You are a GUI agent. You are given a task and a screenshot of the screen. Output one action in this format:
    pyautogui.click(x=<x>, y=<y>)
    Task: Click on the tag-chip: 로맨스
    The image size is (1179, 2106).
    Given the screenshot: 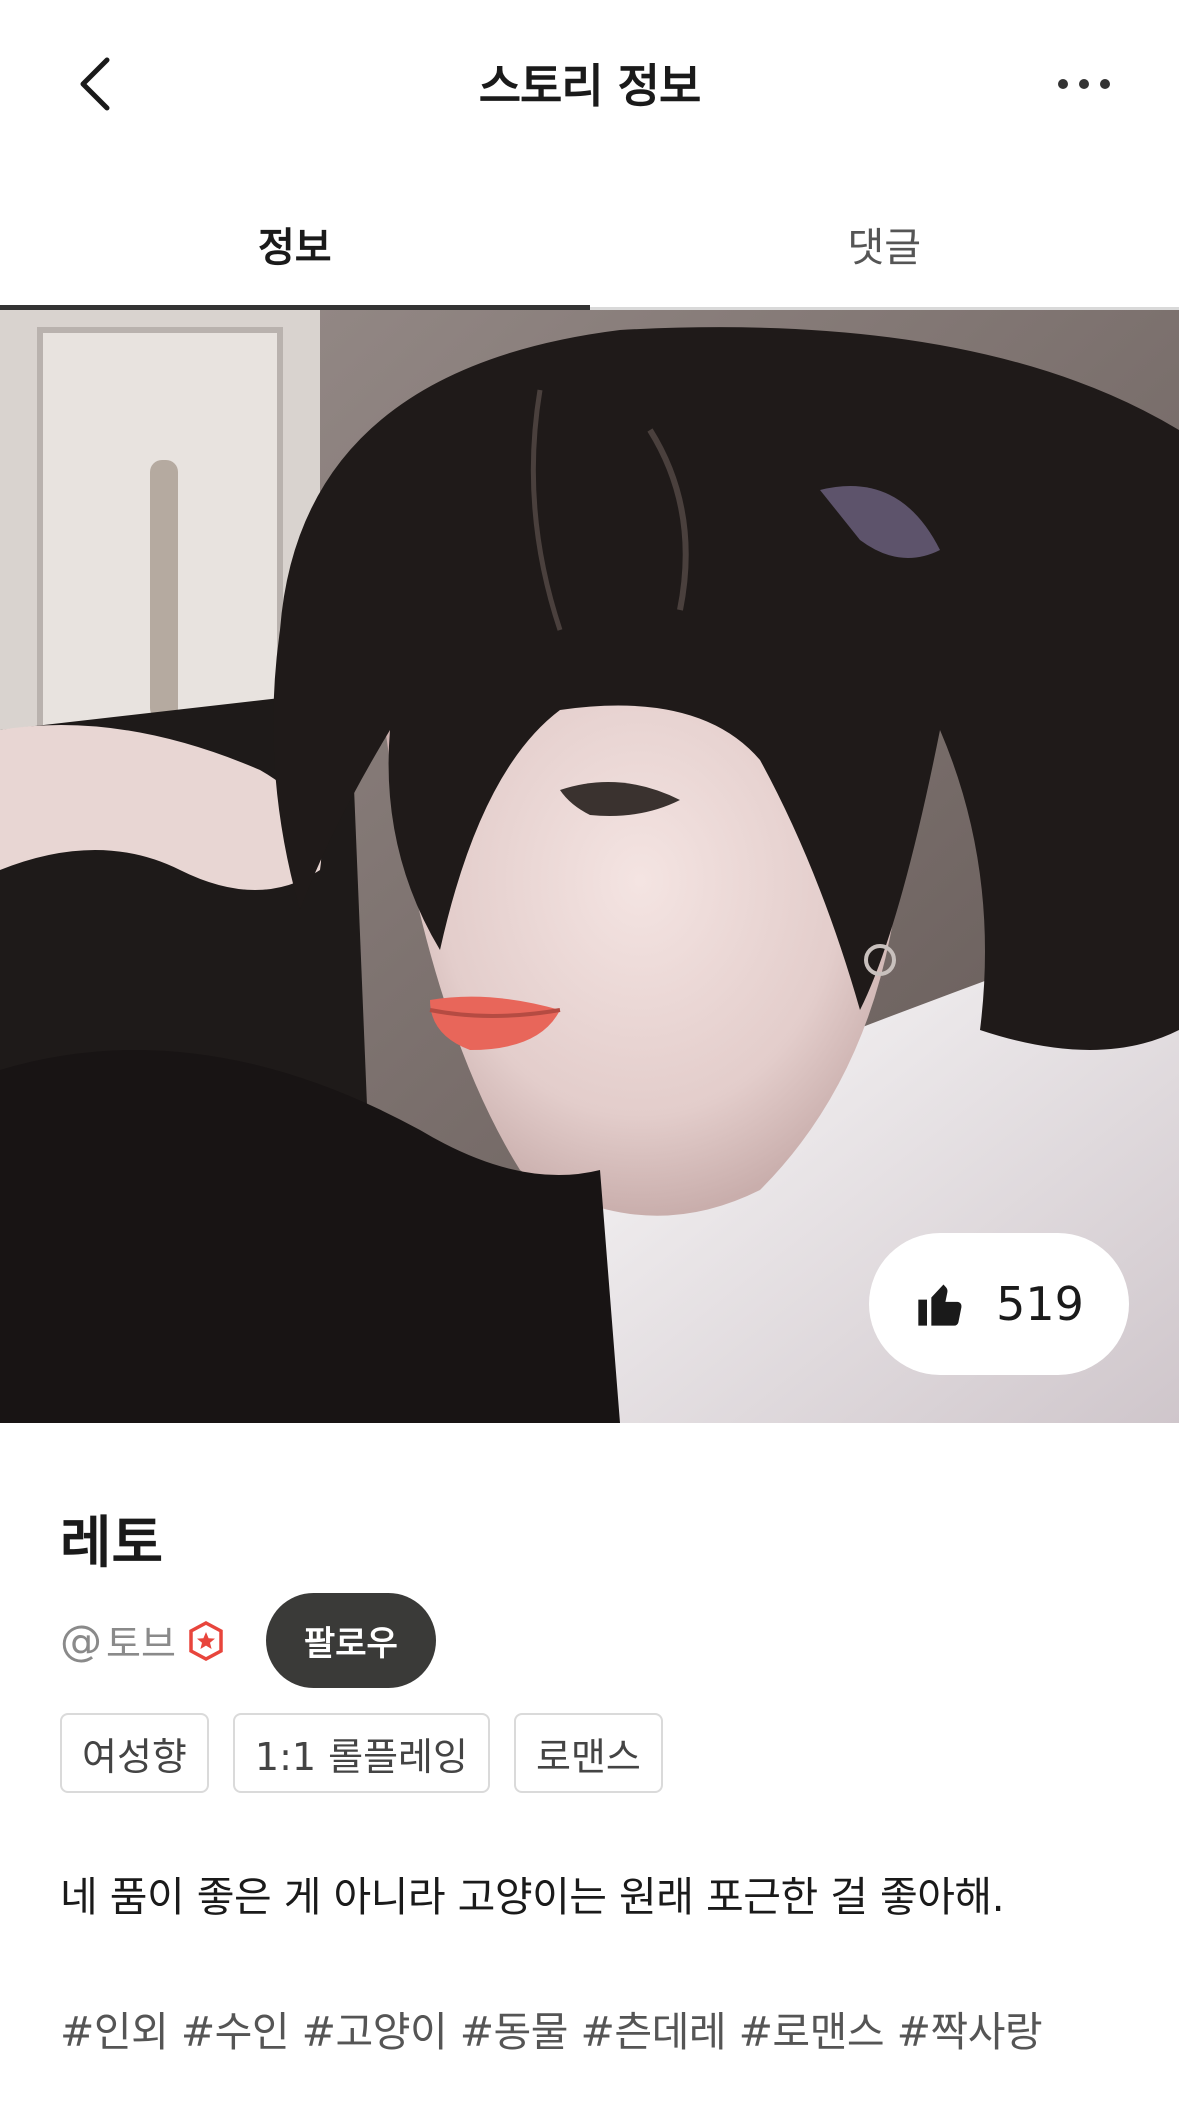 What is the action you would take?
    pyautogui.click(x=588, y=1753)
    